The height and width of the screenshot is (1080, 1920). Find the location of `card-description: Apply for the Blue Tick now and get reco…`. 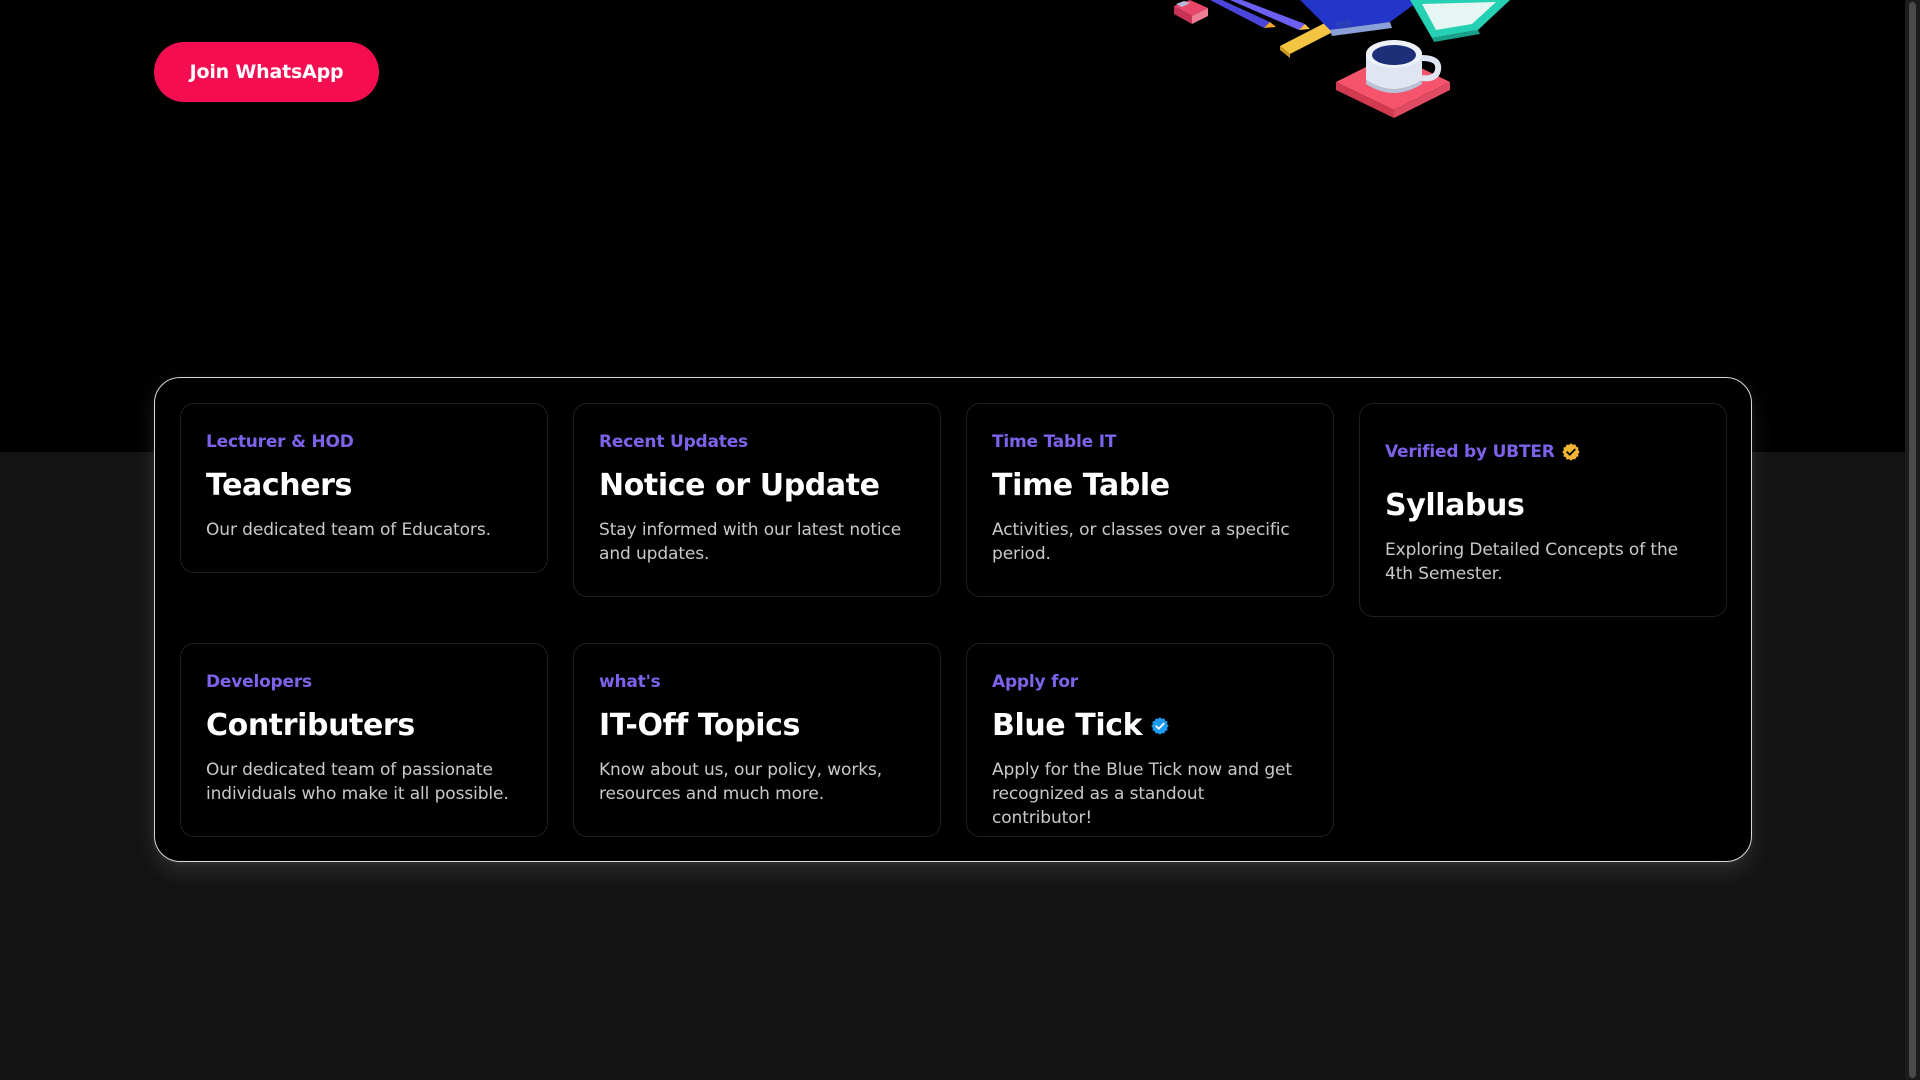

card-description: Apply for the Blue Tick now and get reco… is located at coordinates (1142, 794).